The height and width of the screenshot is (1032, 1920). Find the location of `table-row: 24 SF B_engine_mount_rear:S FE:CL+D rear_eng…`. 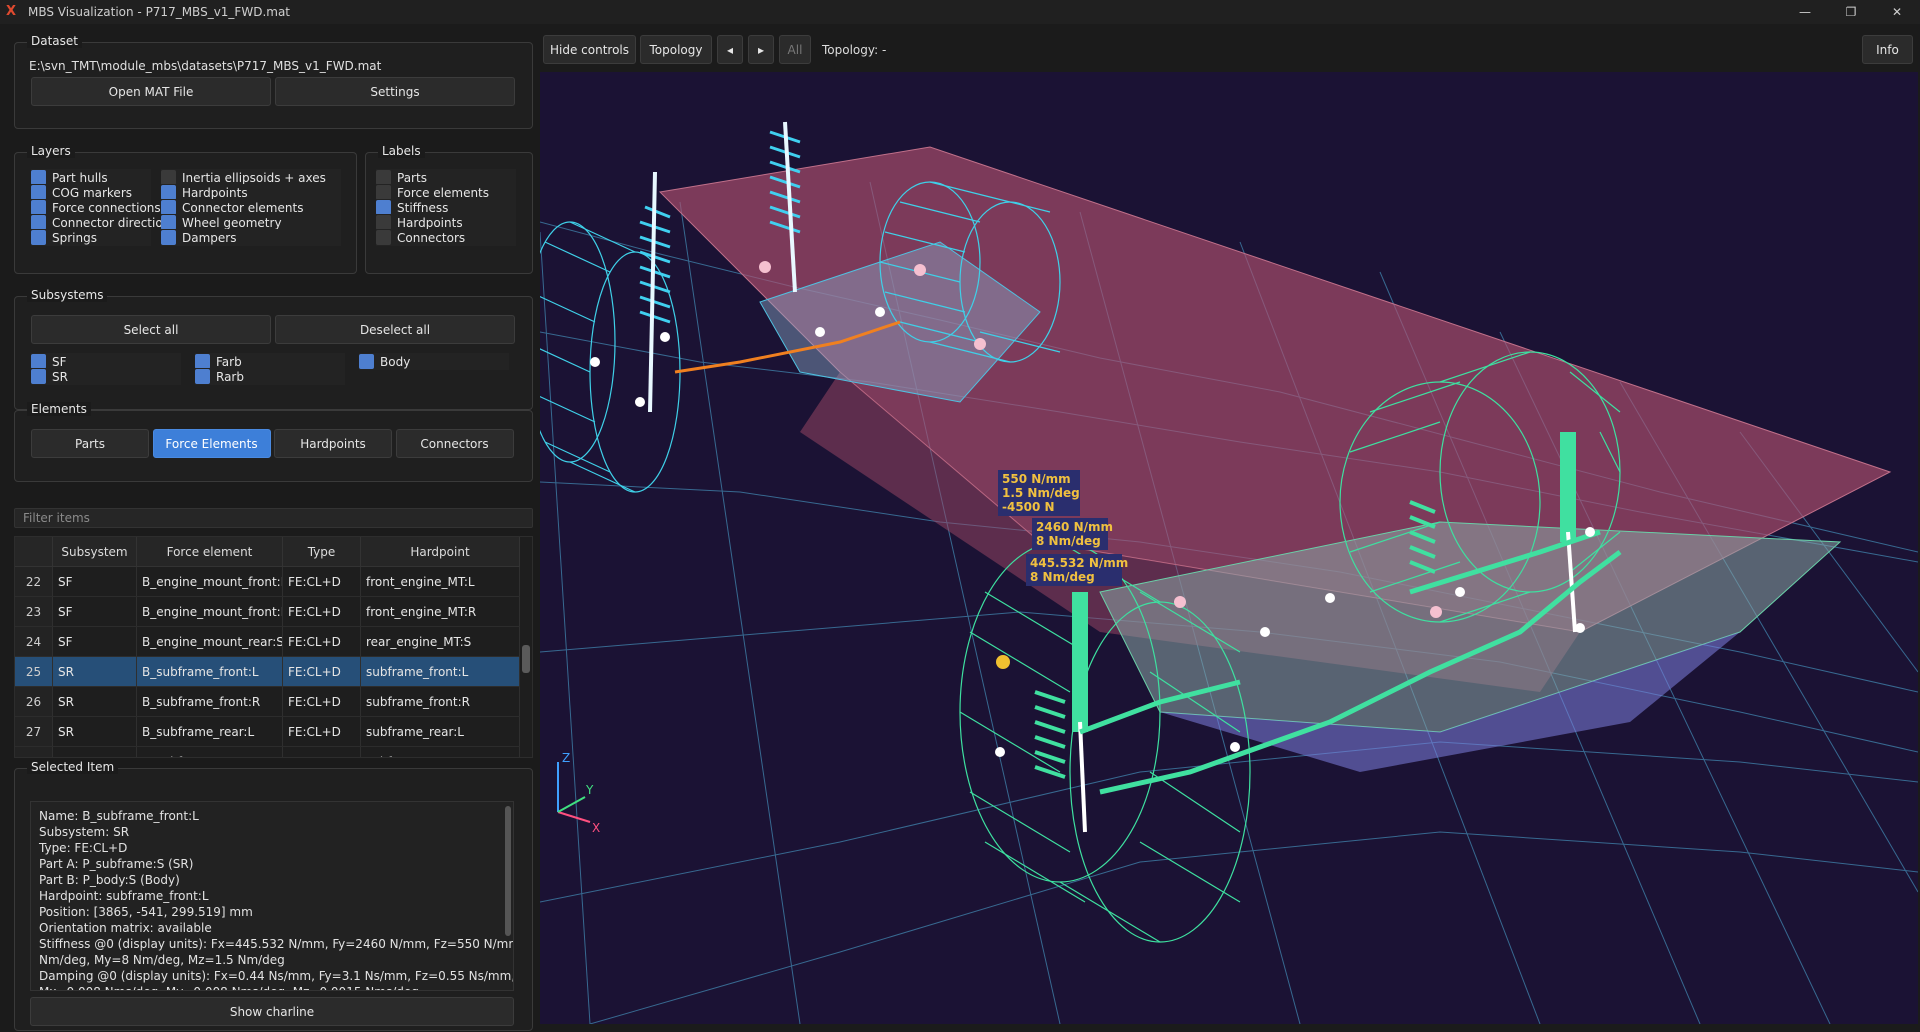

table-row: 24 SF B_engine_mount_rear:S FE:CL+D rear_eng… is located at coordinates (267, 642).